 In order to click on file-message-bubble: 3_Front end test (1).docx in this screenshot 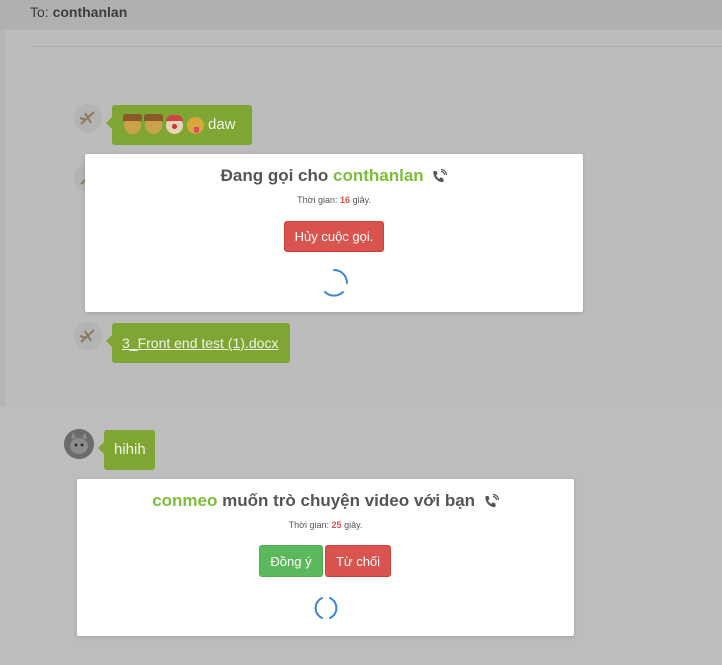, I will do `click(198, 343)`.